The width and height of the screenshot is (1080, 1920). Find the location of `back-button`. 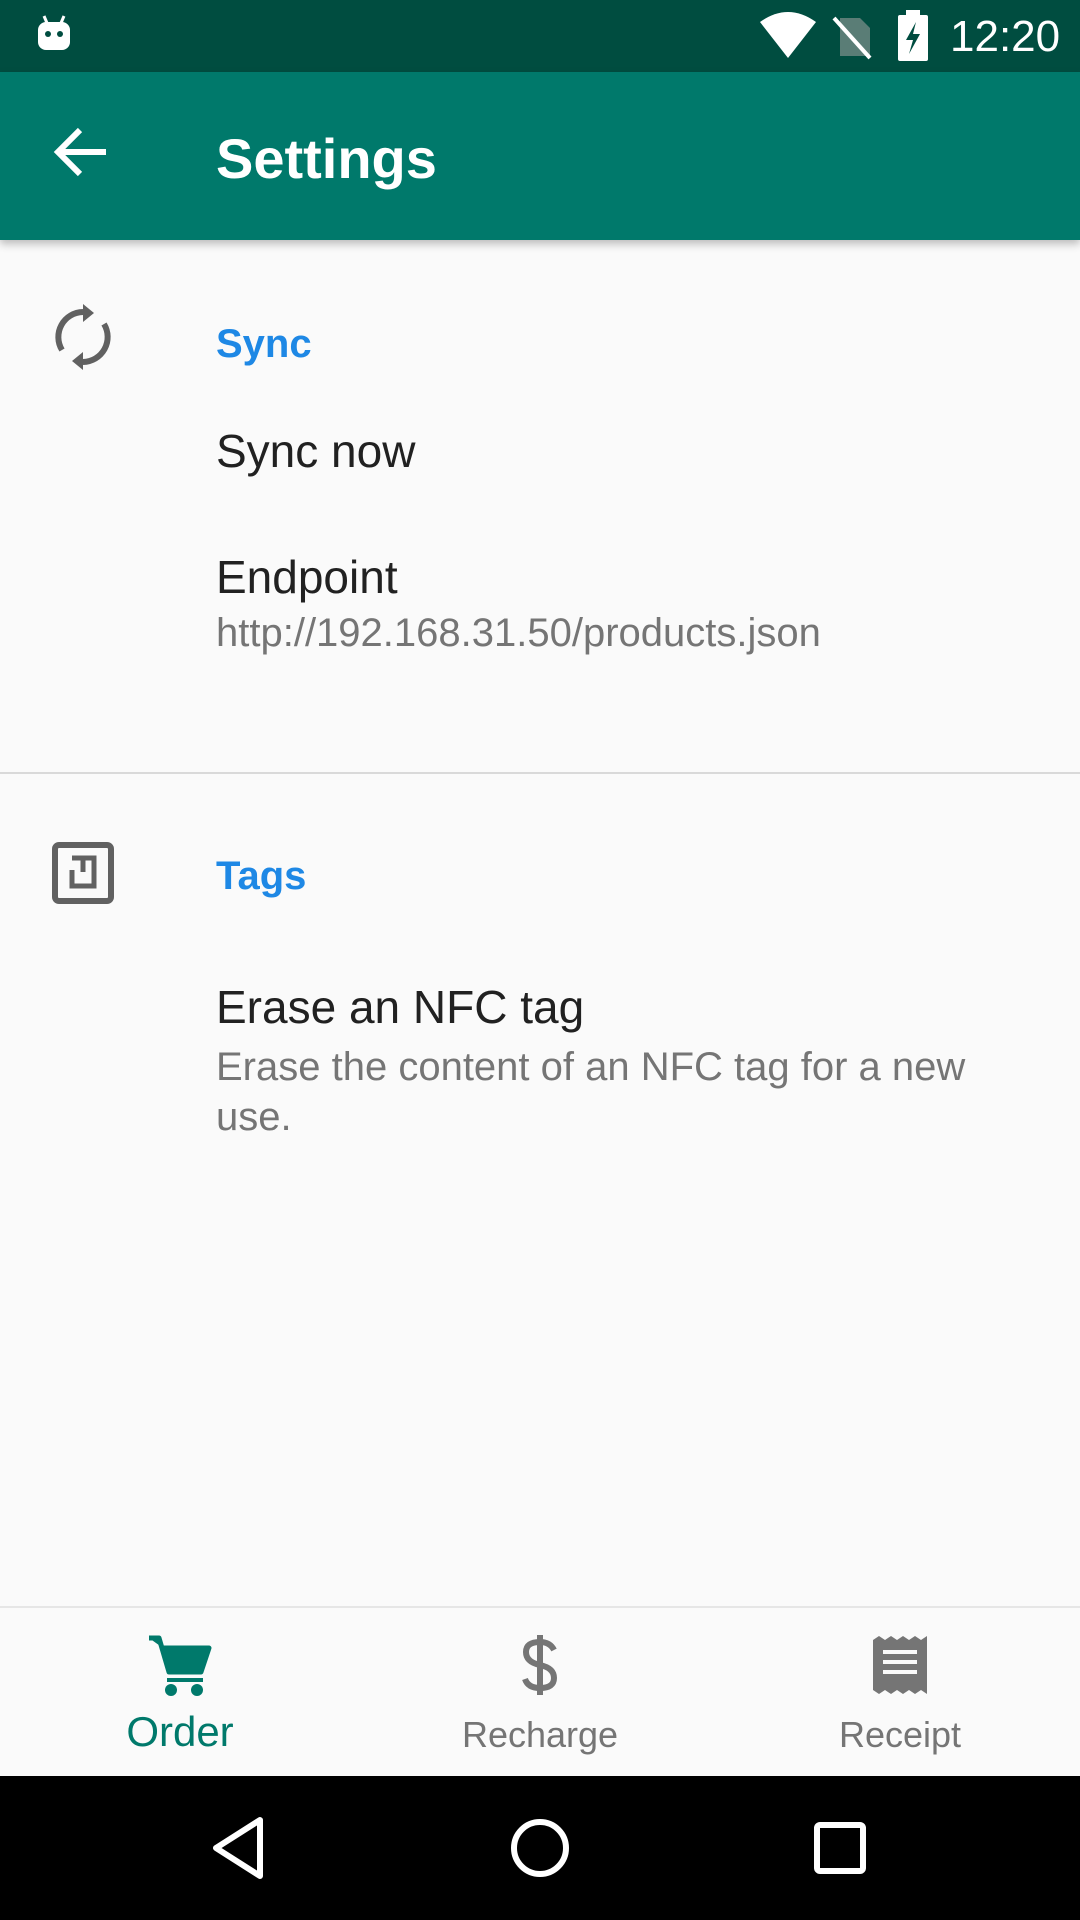

back-button is located at coordinates (82, 152).